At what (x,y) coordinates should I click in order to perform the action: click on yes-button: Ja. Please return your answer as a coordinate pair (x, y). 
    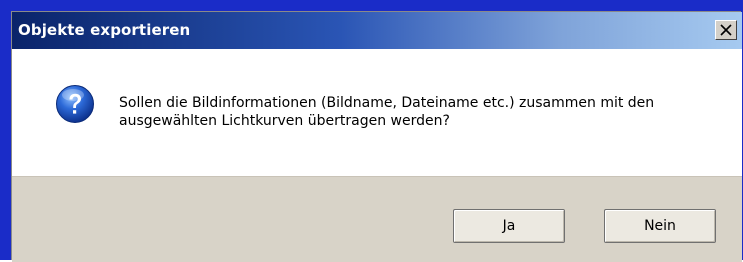
    Looking at the image, I should click on (509, 226).